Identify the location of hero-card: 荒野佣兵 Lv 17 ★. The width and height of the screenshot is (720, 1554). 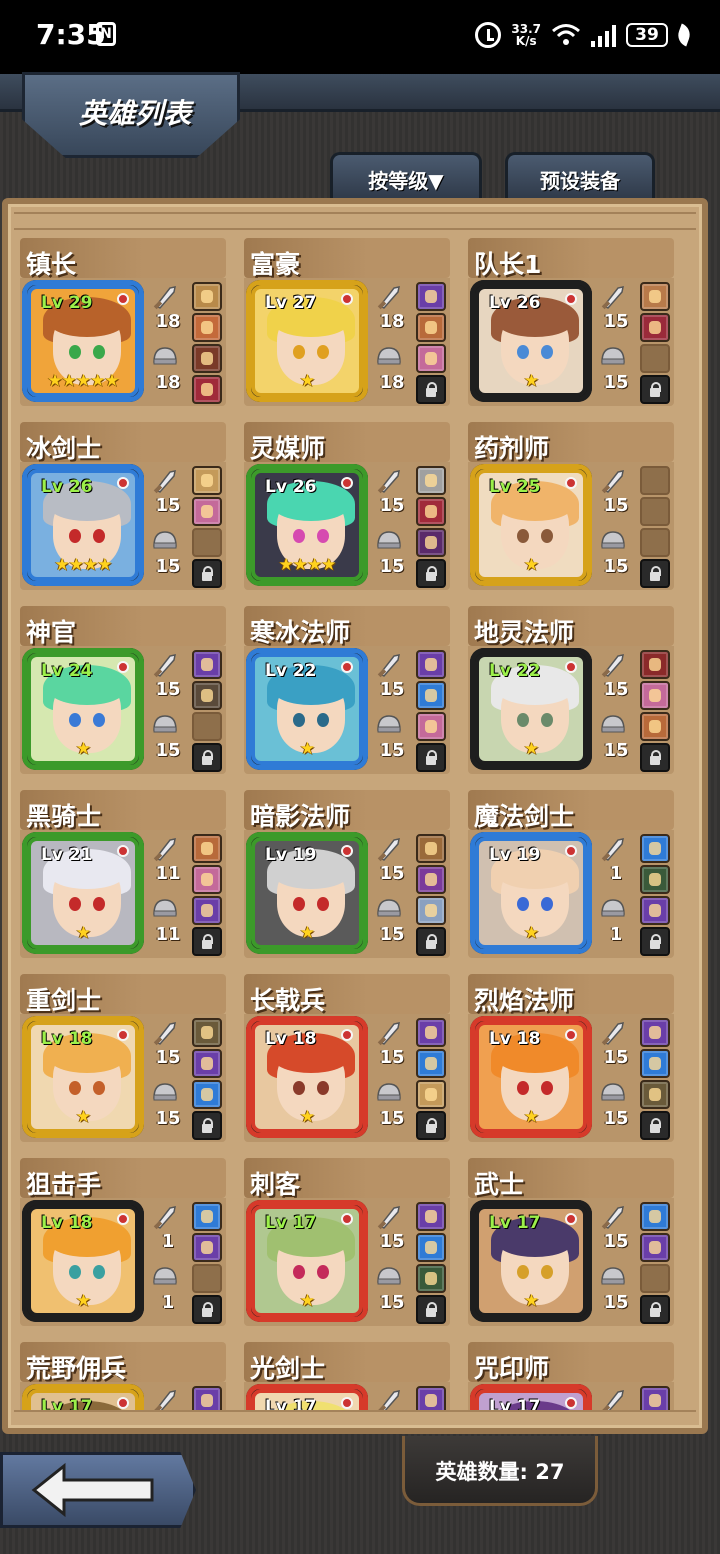
(123, 1374).